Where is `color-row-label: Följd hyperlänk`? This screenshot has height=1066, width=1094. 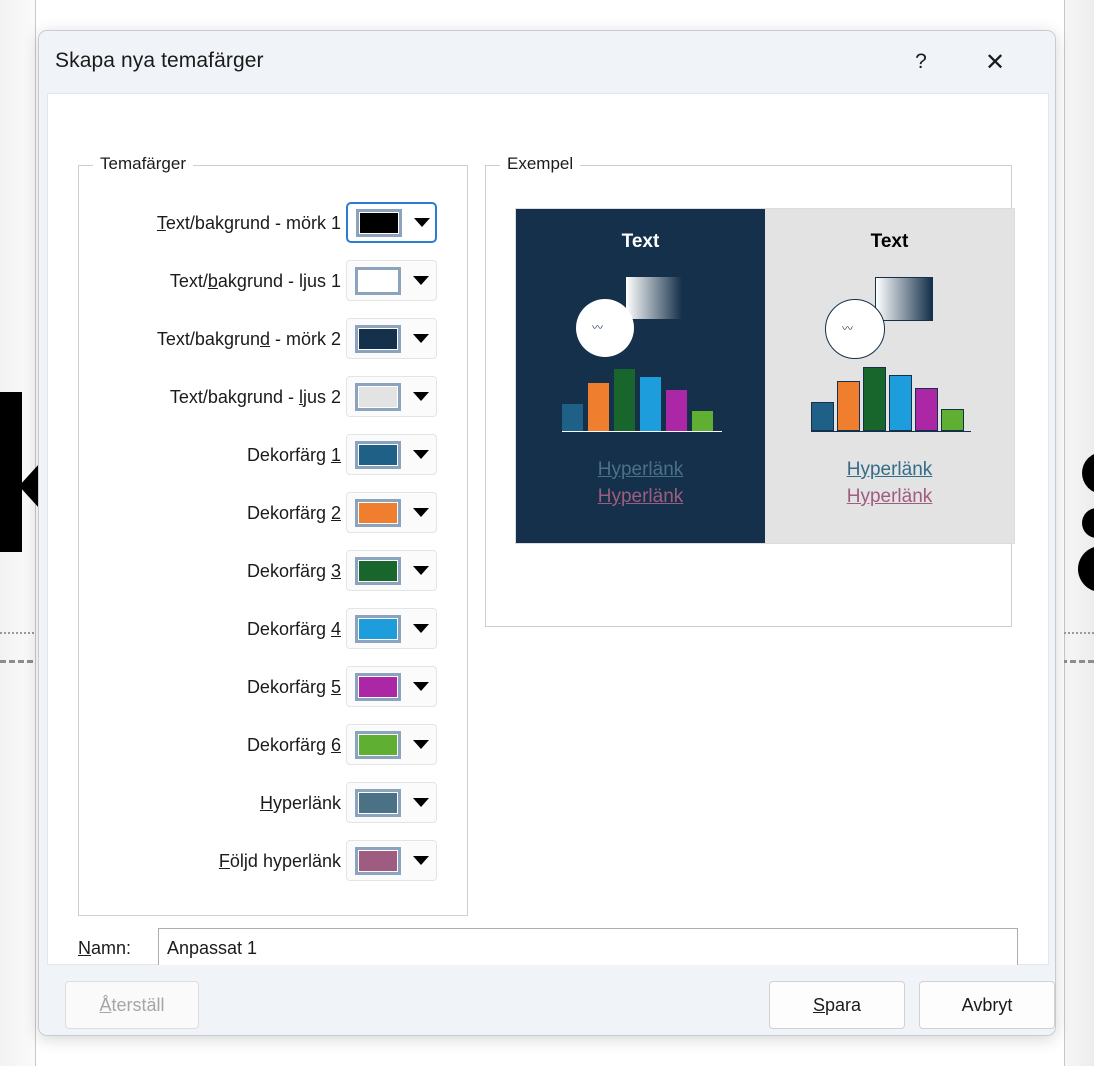 color-row-label: Följd hyperlänk is located at coordinates (279, 860).